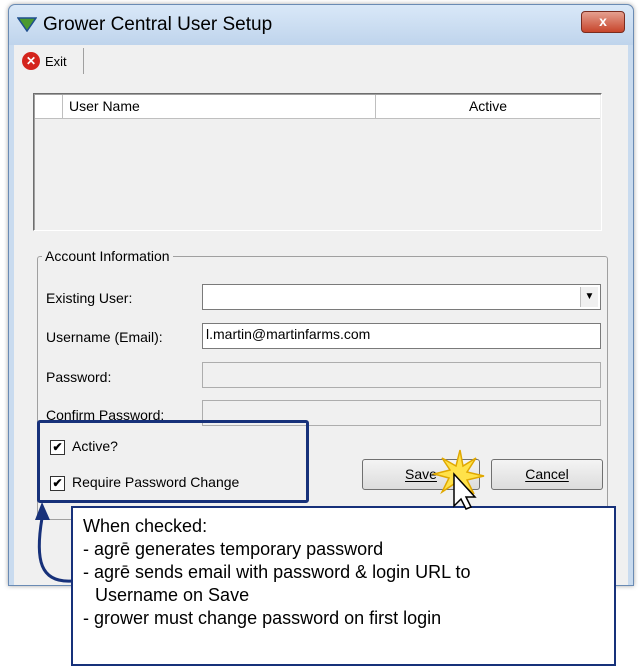 The width and height of the screenshot is (641, 666). What do you see at coordinates (401, 336) in the screenshot?
I see `username-input: l.martin@martinfarms.com` at bounding box center [401, 336].